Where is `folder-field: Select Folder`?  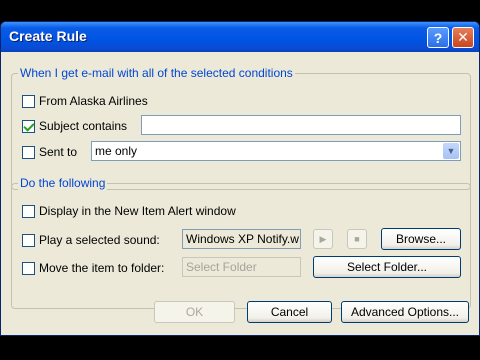 folder-field: Select Folder is located at coordinates (241, 267).